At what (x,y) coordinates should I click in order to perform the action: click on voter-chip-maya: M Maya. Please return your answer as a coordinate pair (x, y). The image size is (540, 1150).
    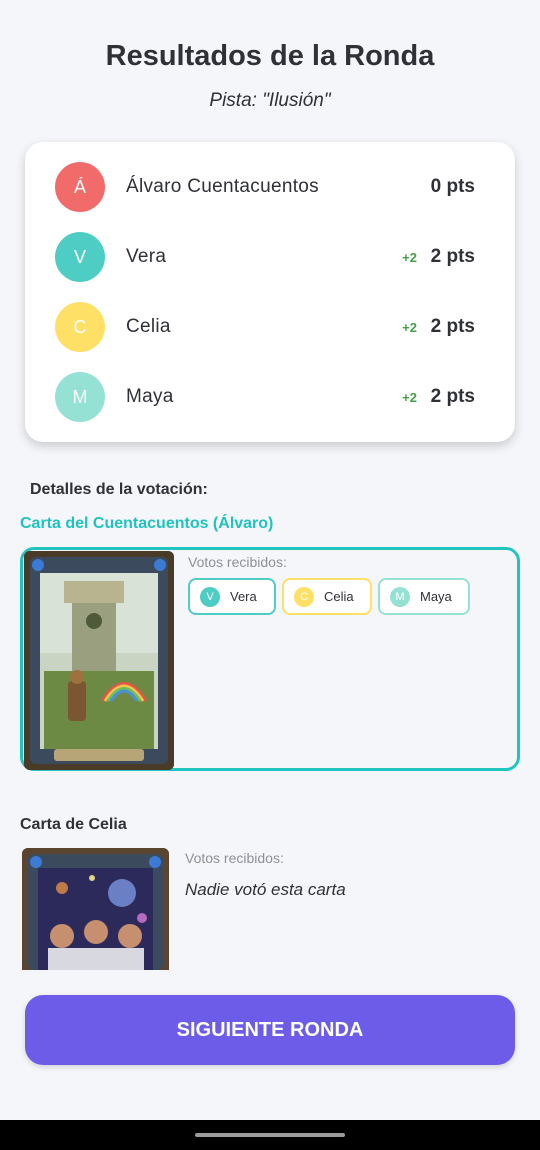
    Looking at the image, I should click on (424, 596).